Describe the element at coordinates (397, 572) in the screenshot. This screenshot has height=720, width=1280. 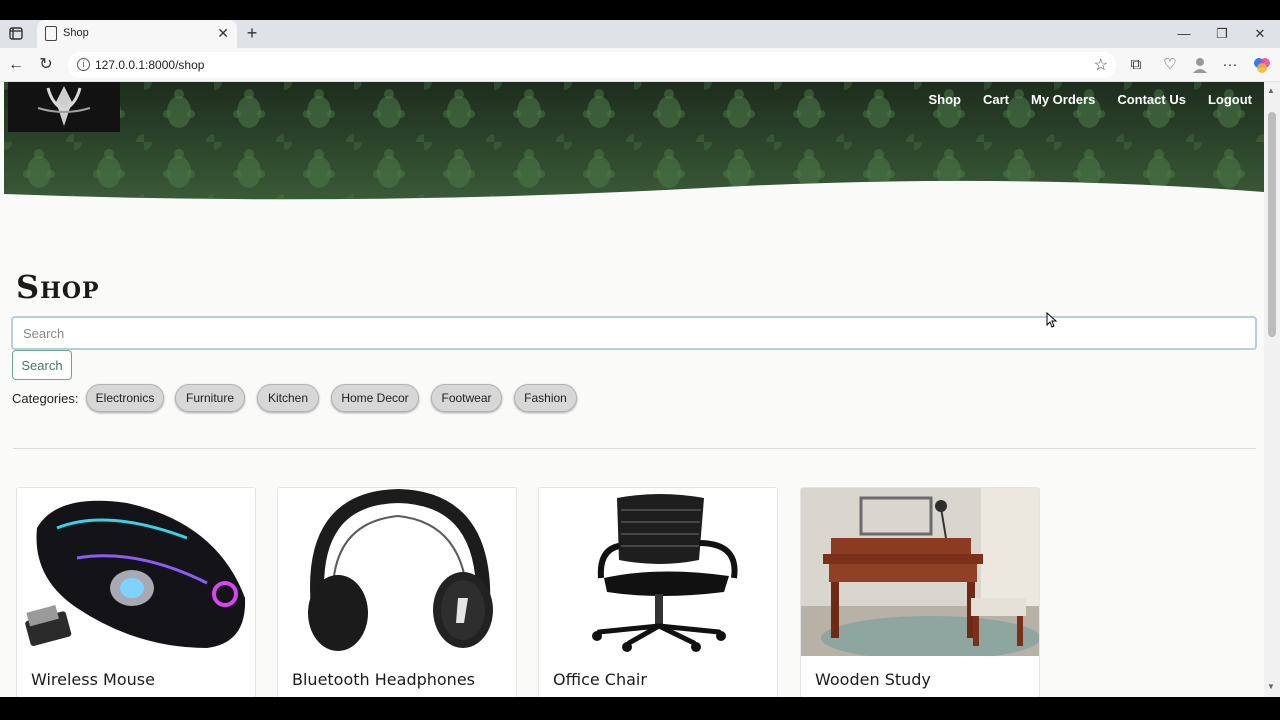
I see `headphones-image` at that location.